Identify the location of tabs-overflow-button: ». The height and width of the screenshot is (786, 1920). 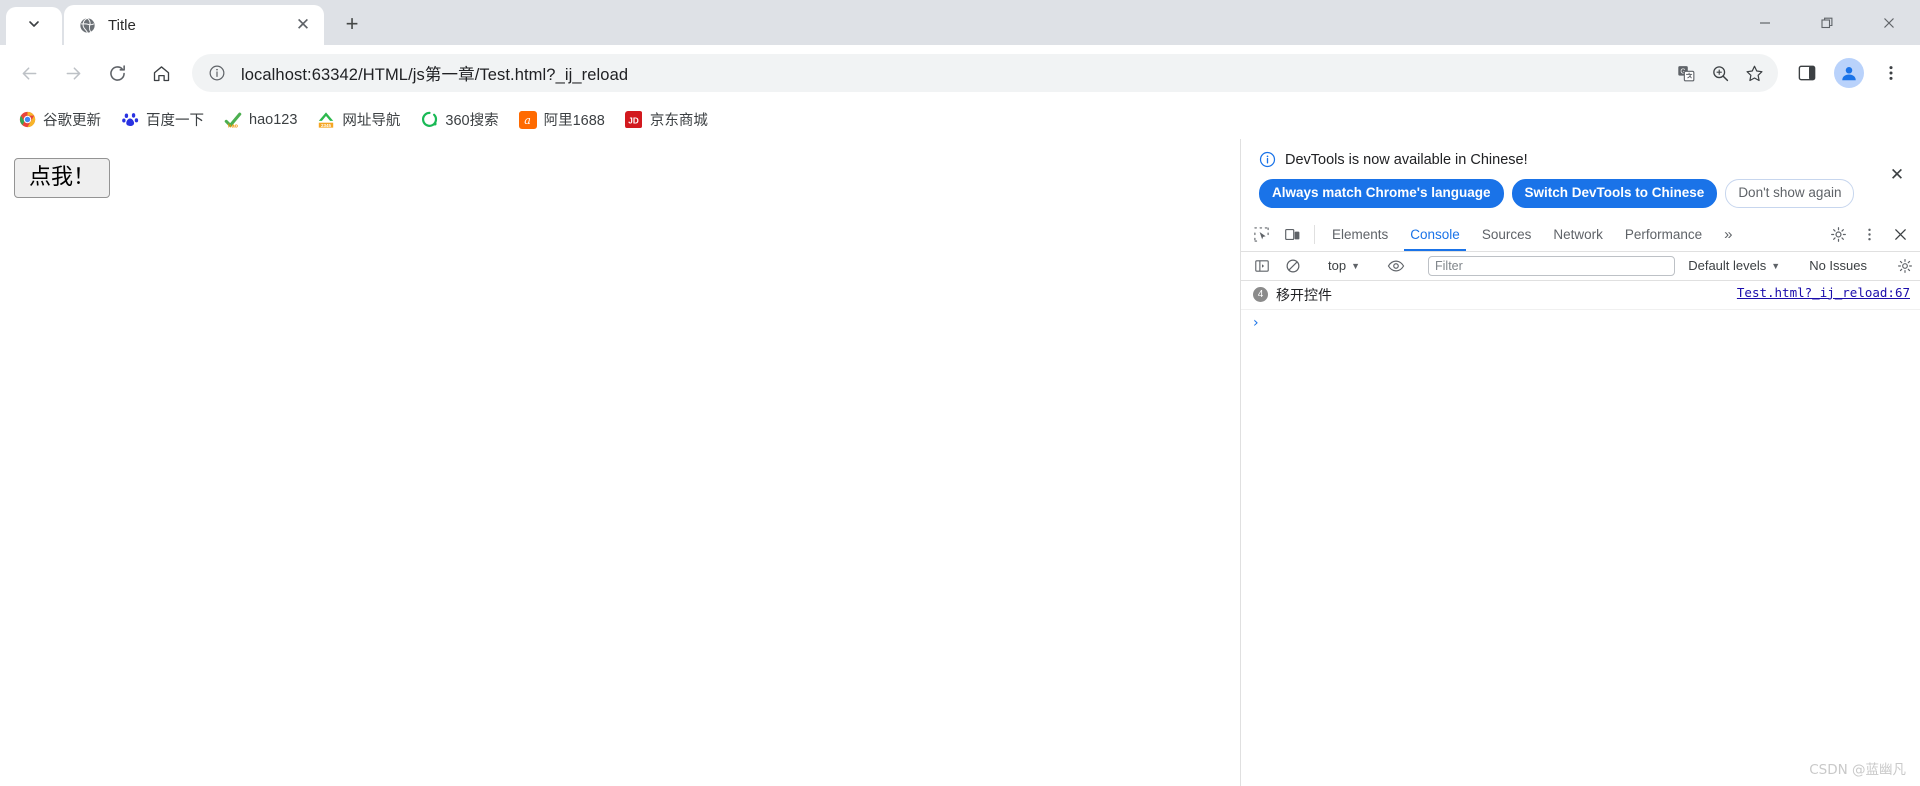
(1728, 234).